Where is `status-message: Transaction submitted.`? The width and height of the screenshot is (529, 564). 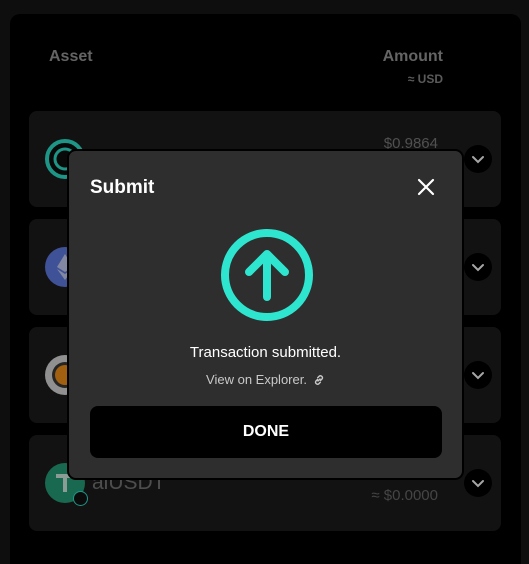
status-message: Transaction submitted. is located at coordinates (265, 352).